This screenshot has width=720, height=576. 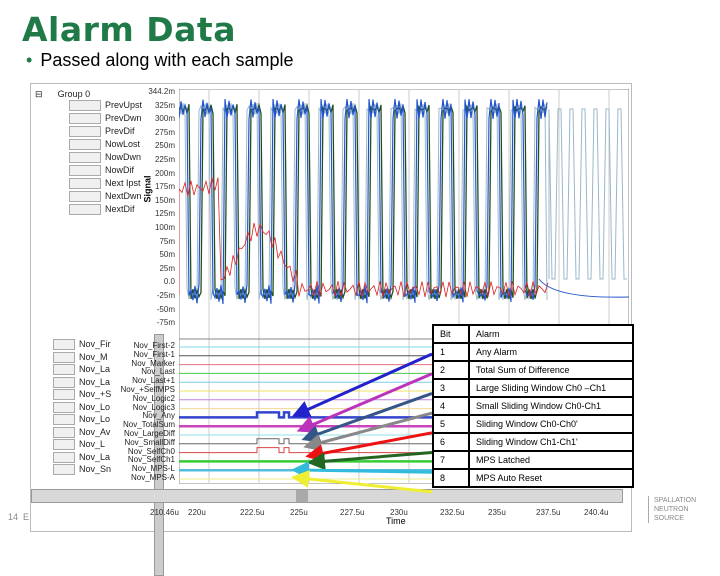 What do you see at coordinates (151, 460) in the screenshot?
I see `digital-trace-label: Nov_SelfCh1` at bounding box center [151, 460].